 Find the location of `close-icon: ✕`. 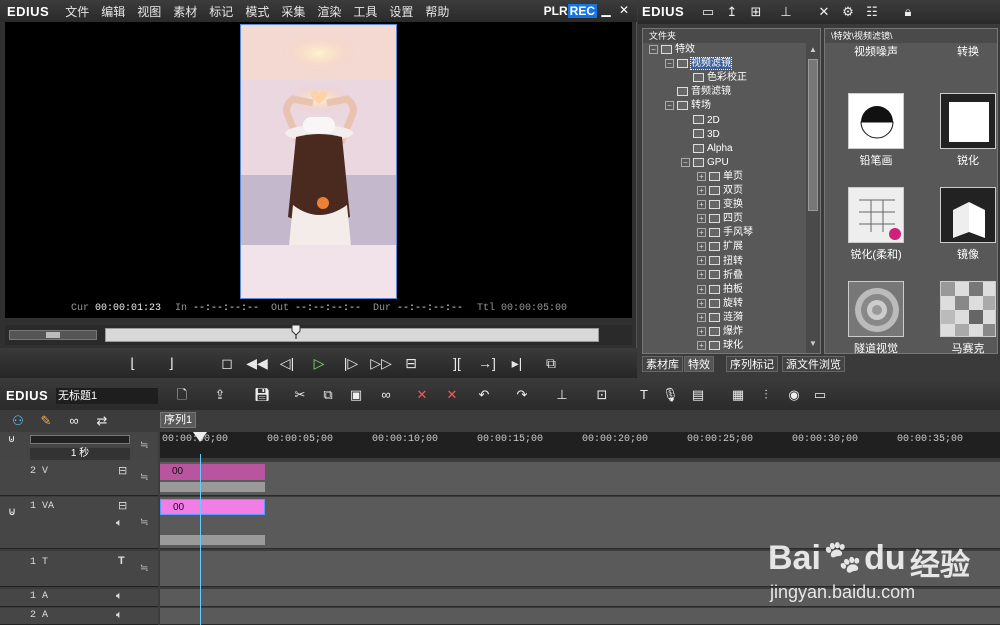

close-icon: ✕ is located at coordinates (624, 10).